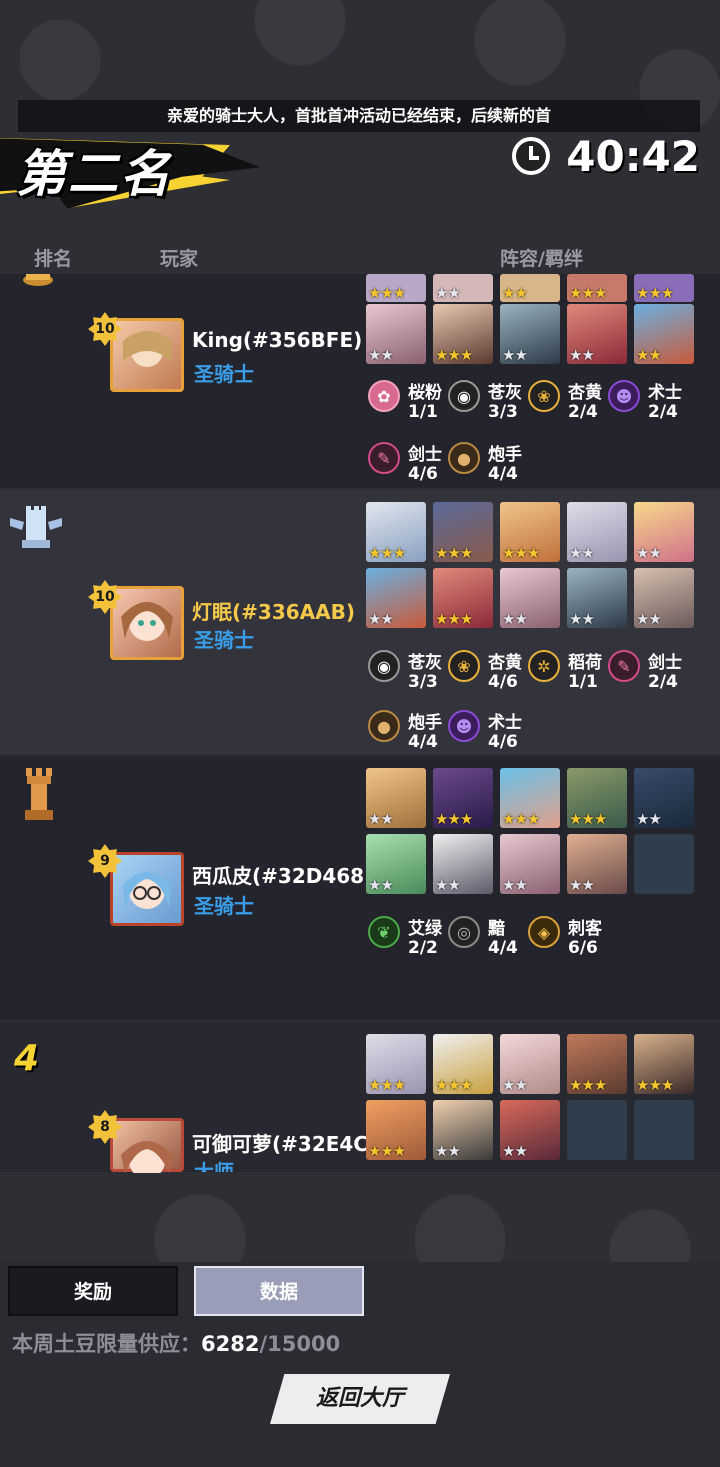 This screenshot has width=720, height=1467. I want to click on synergy-item: ☻ 术士 2/4, so click(648, 403).